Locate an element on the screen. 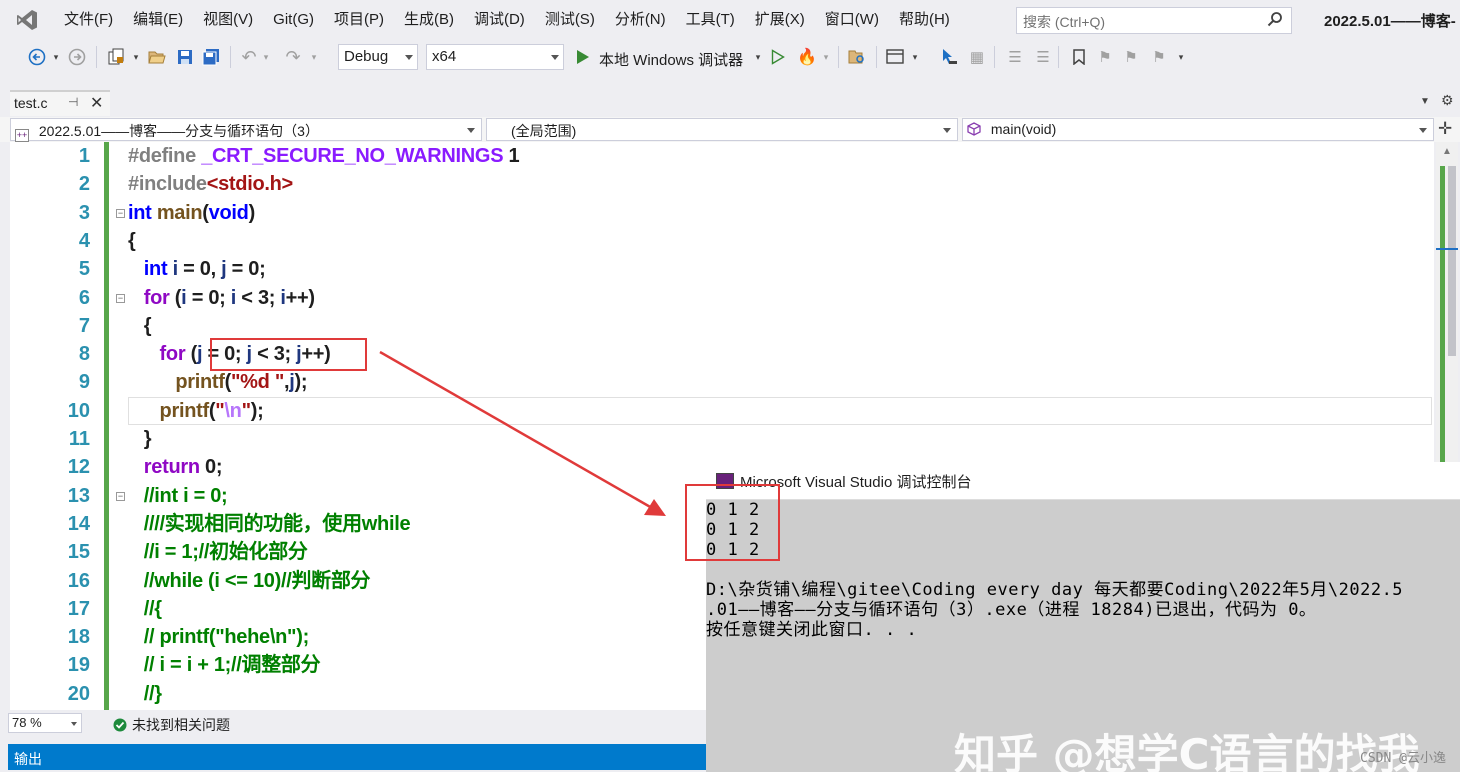 This screenshot has height=772, width=1460. search-icon is located at coordinates (1275, 20).